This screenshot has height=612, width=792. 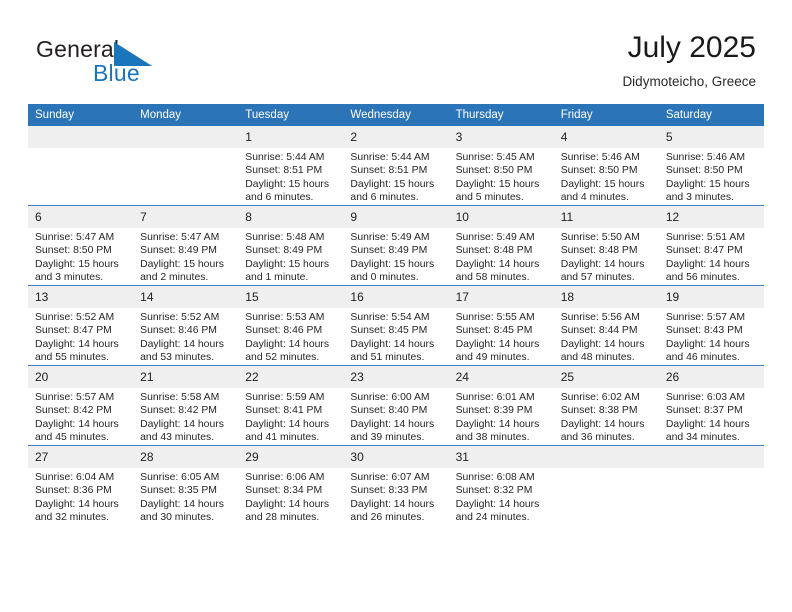 I want to click on sunrise-text: Sunrise: 5:53 AM, so click(x=285, y=317).